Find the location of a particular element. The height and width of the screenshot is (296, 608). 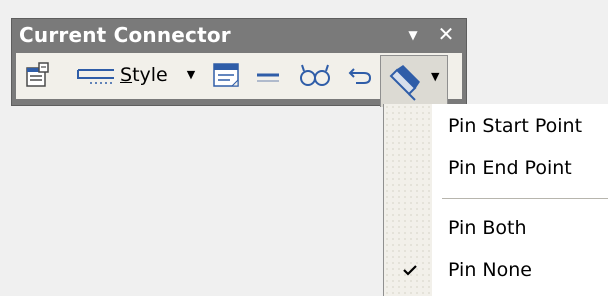

pin-dropdown-button: ▼ is located at coordinates (414, 81).